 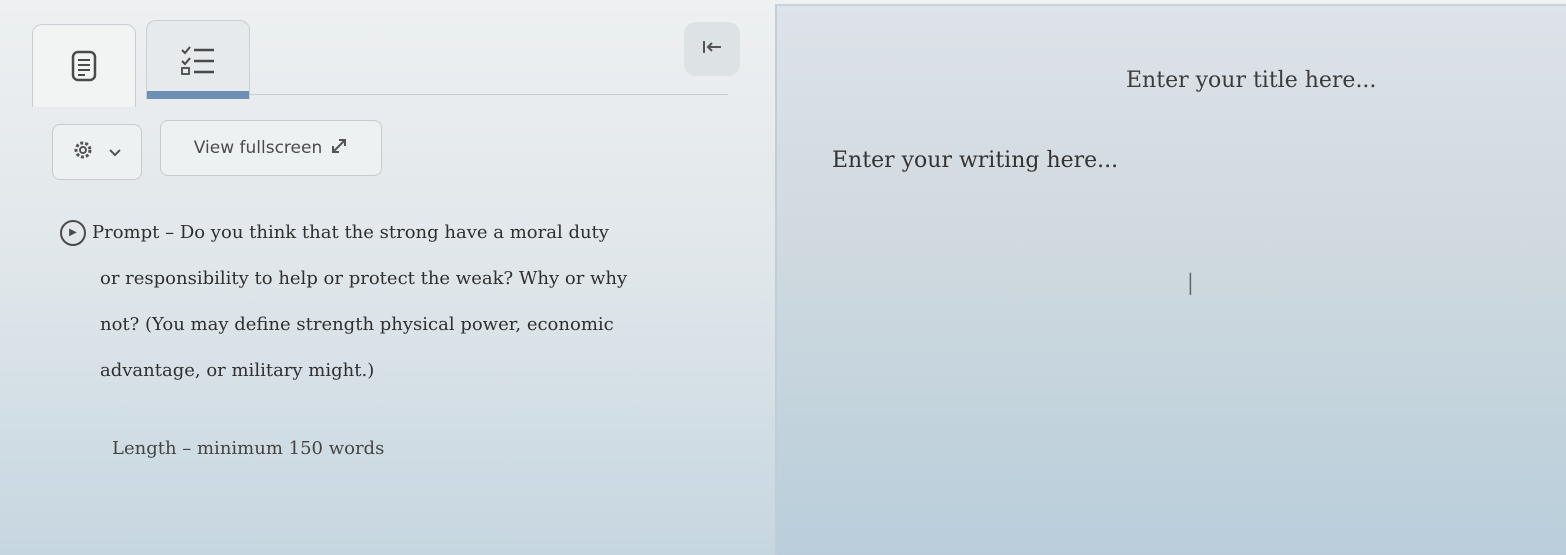 What do you see at coordinates (237, 370) in the screenshot?
I see `prompt-line: advantage, or military might.)` at bounding box center [237, 370].